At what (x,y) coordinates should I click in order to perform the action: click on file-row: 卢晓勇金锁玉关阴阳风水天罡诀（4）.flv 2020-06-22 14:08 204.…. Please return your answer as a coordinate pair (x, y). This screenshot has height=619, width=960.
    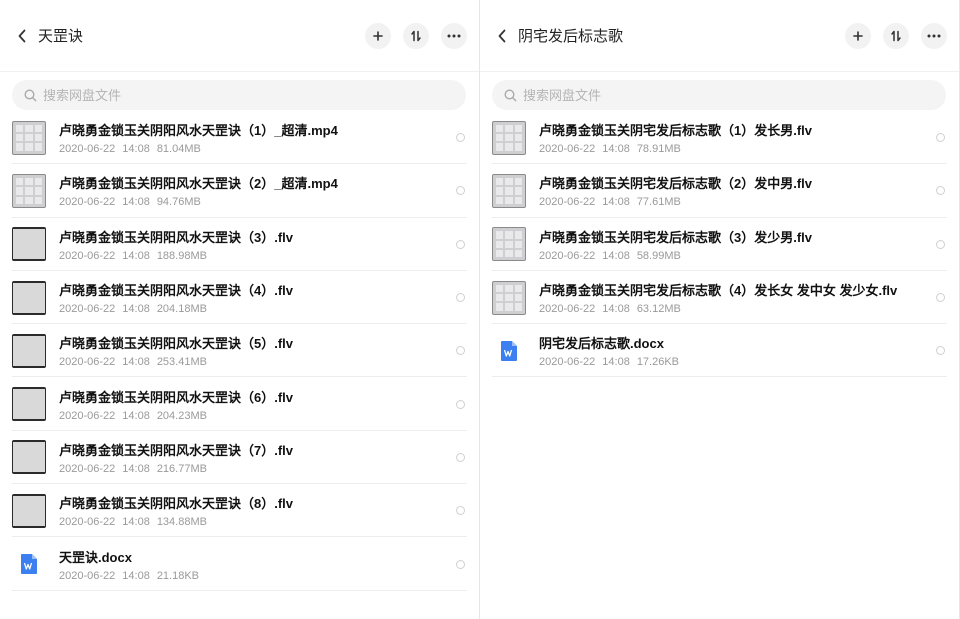
    Looking at the image, I should click on (239, 298).